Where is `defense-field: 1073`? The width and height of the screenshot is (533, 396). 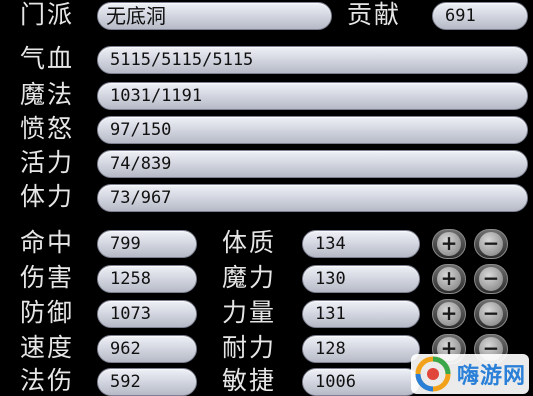
defense-field: 1073 is located at coordinates (147, 314).